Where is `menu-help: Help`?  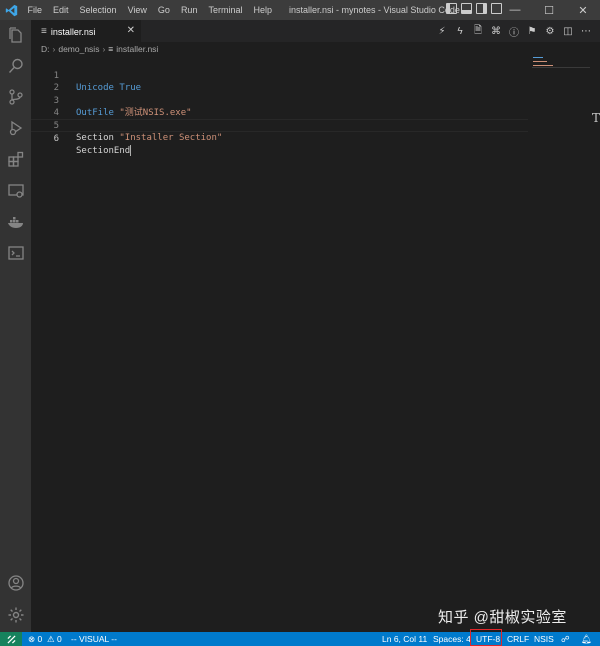 menu-help: Help is located at coordinates (263, 10).